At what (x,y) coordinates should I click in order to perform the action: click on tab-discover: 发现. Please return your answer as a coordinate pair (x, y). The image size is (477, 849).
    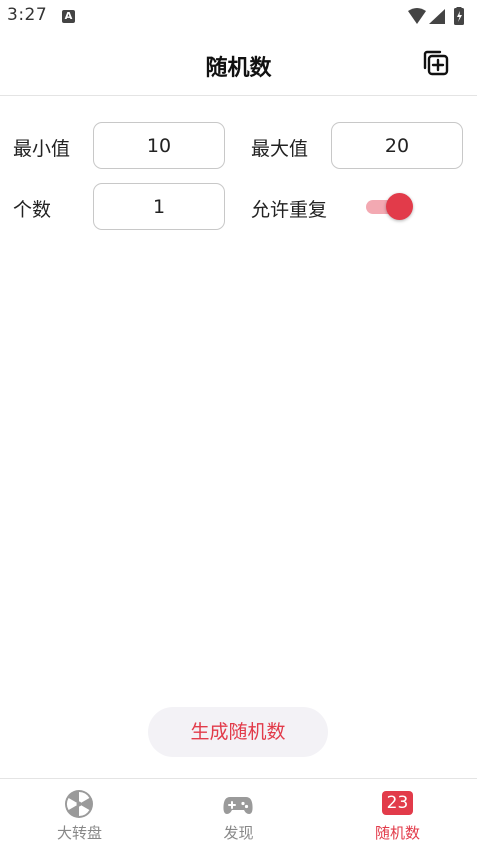
    Looking at the image, I should click on (238, 814).